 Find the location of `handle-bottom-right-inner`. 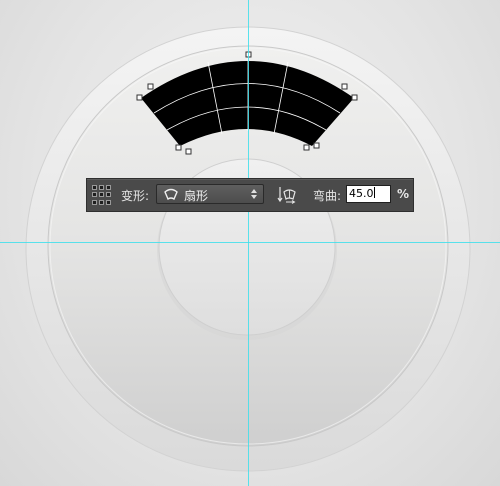

handle-bottom-right-inner is located at coordinates (306, 147).